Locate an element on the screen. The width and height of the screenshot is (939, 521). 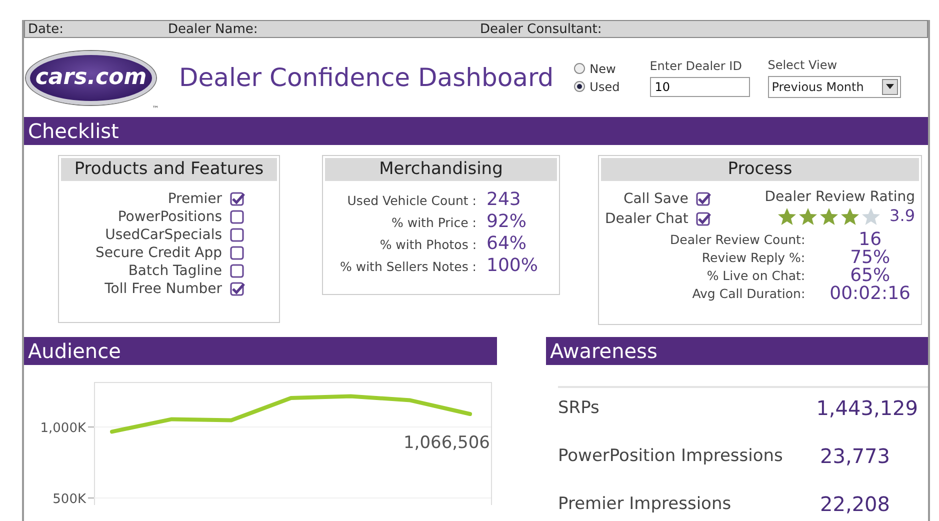
metric-value: 23,773 is located at coordinates (855, 456).